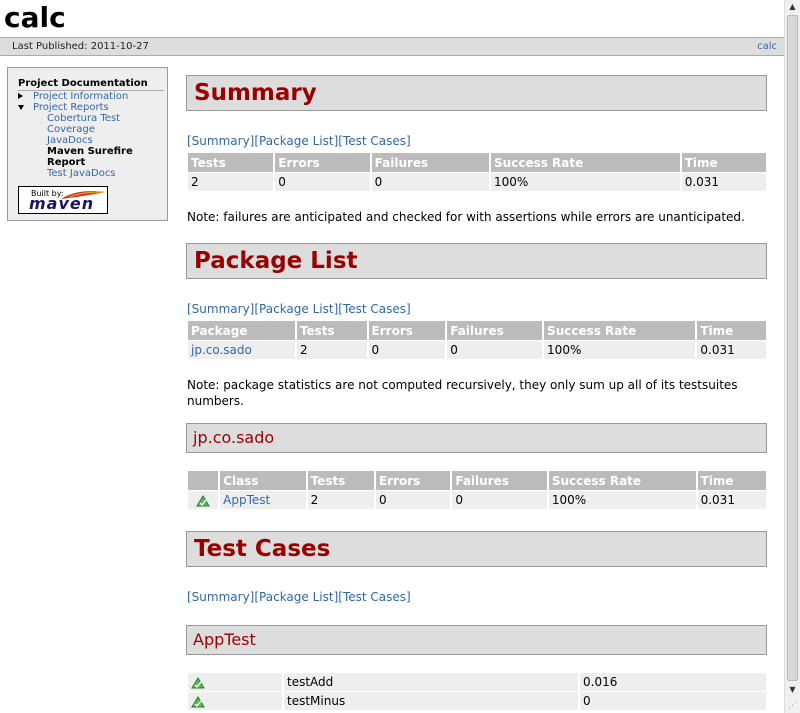  What do you see at coordinates (476, 640) in the screenshot?
I see `section-apptest-title: AppTest` at bounding box center [476, 640].